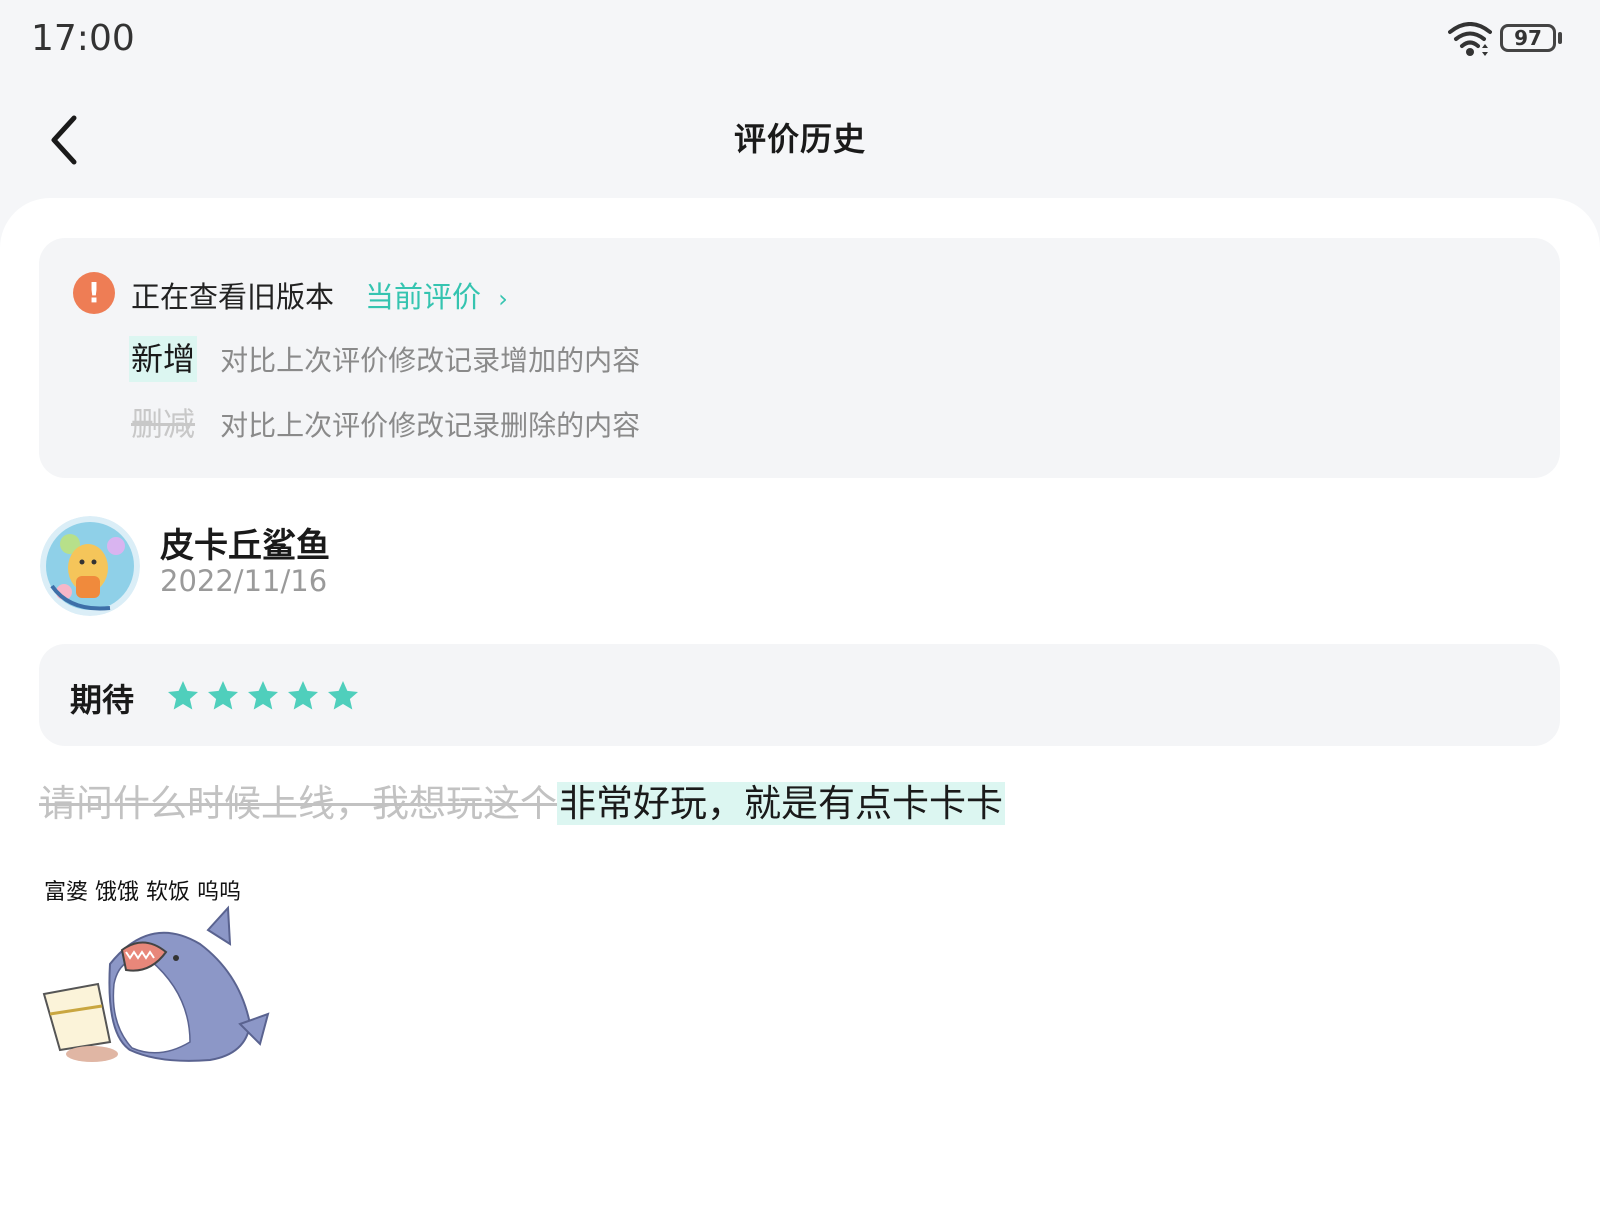 Image resolution: width=1600 pixels, height=1215 pixels. I want to click on star-rating, so click(265, 696).